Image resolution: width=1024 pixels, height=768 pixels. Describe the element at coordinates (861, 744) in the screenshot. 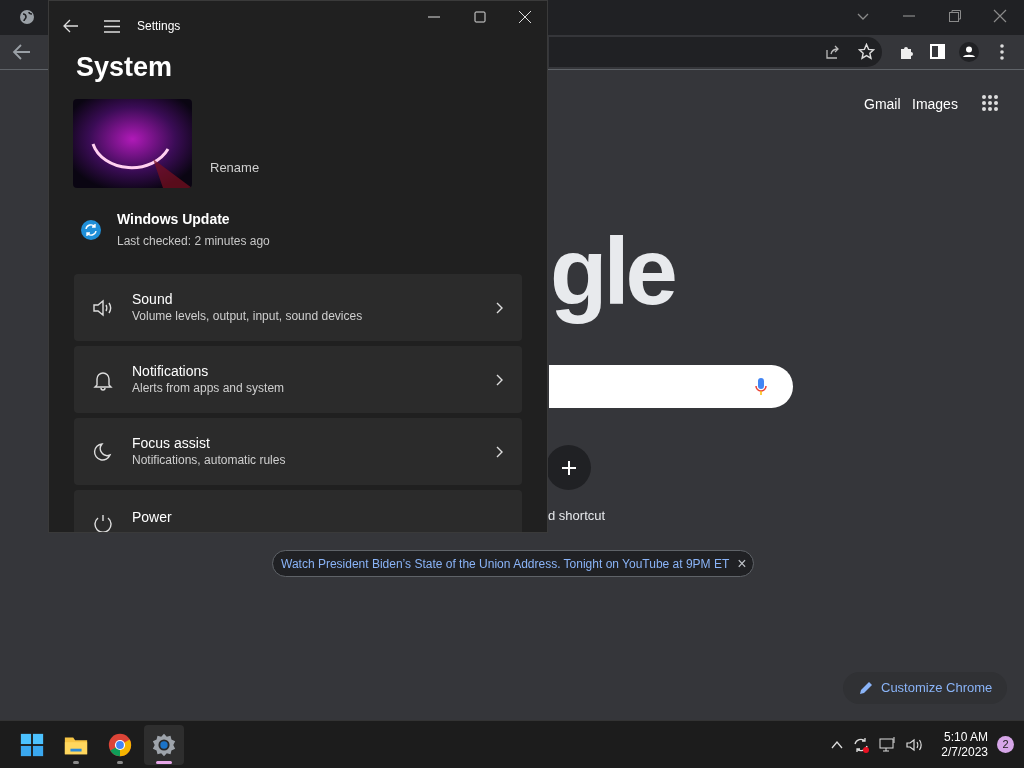

I see `sync-icon` at that location.